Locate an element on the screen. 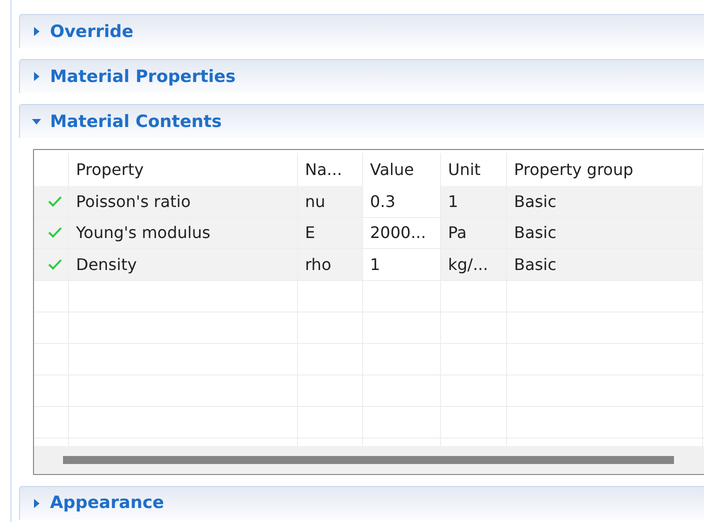 The height and width of the screenshot is (522, 704). collapse-triangle-icon is located at coordinates (36, 121).